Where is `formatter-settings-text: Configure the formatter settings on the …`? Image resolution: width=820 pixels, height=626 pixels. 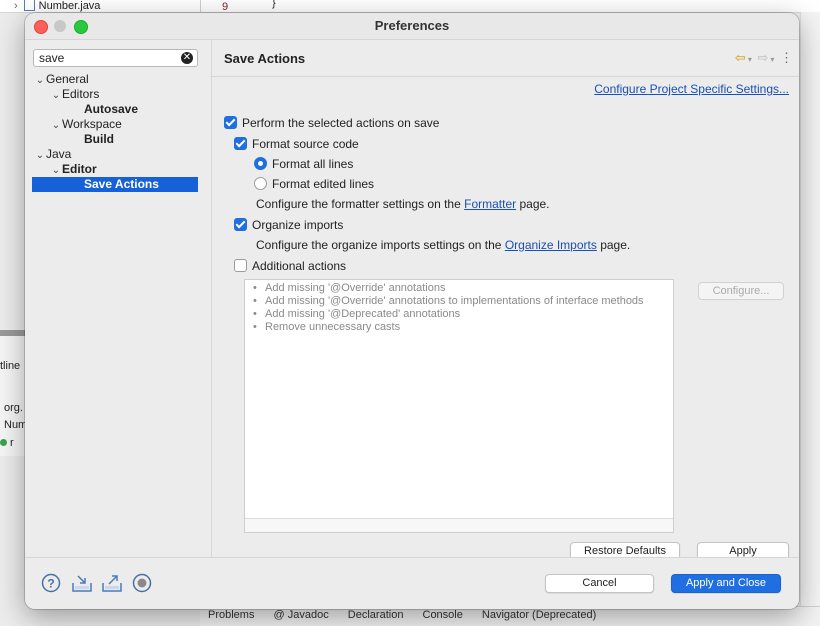 formatter-settings-text: Configure the formatter settings on the … is located at coordinates (403, 204).